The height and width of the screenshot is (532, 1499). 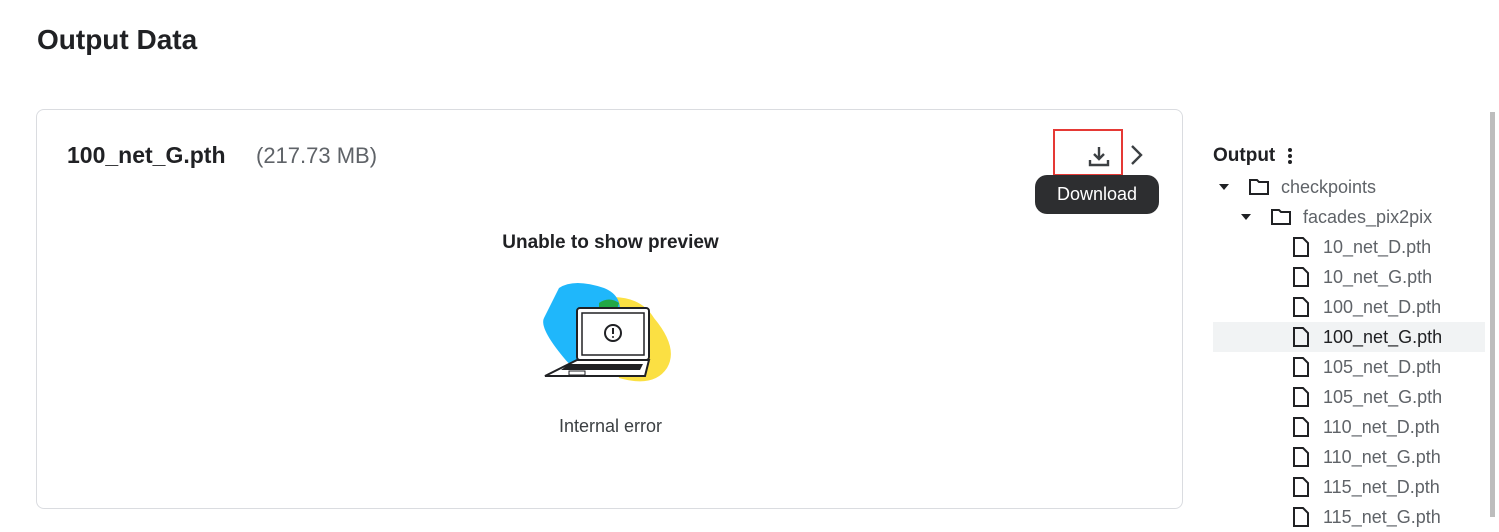 I want to click on file-label: 115_net_G.pth, so click(x=1382, y=516).